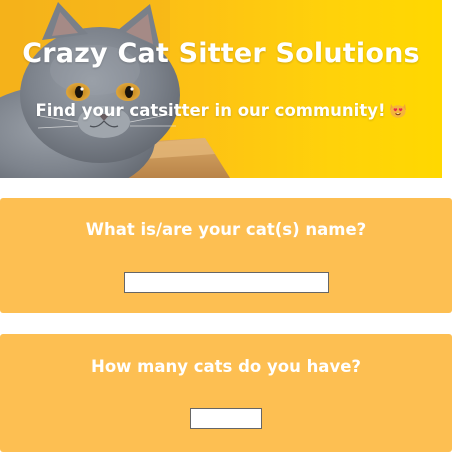 The image size is (452, 452). What do you see at coordinates (226, 366) in the screenshot?
I see `cat-count-label: How many cats do you have?` at bounding box center [226, 366].